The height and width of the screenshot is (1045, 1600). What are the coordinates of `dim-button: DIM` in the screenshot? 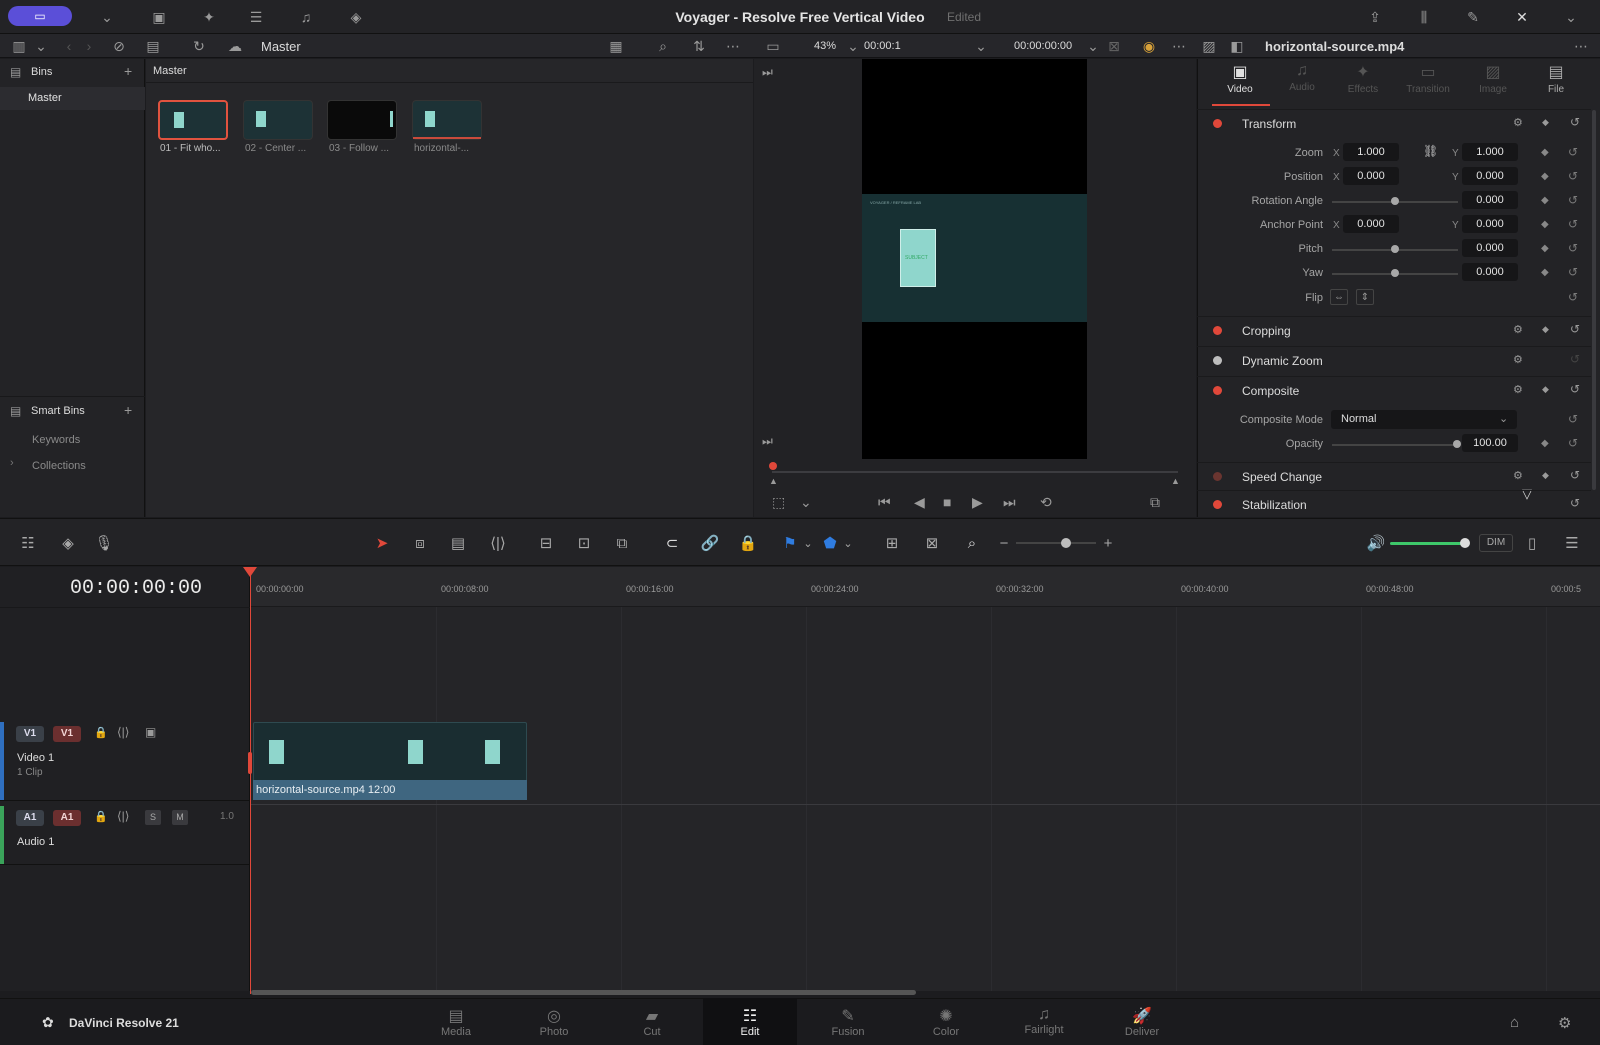 It's located at (1496, 543).